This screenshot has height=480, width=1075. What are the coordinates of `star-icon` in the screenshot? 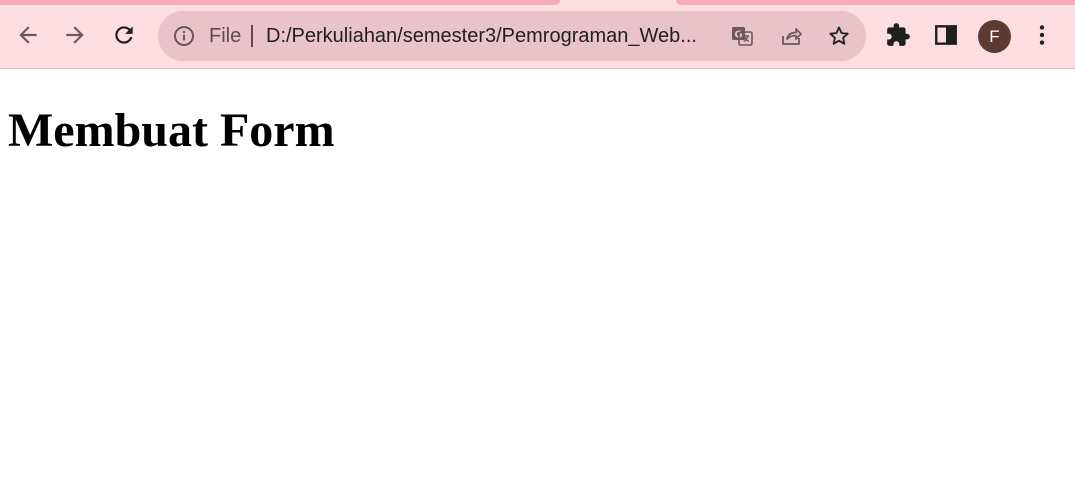 It's located at (839, 35).